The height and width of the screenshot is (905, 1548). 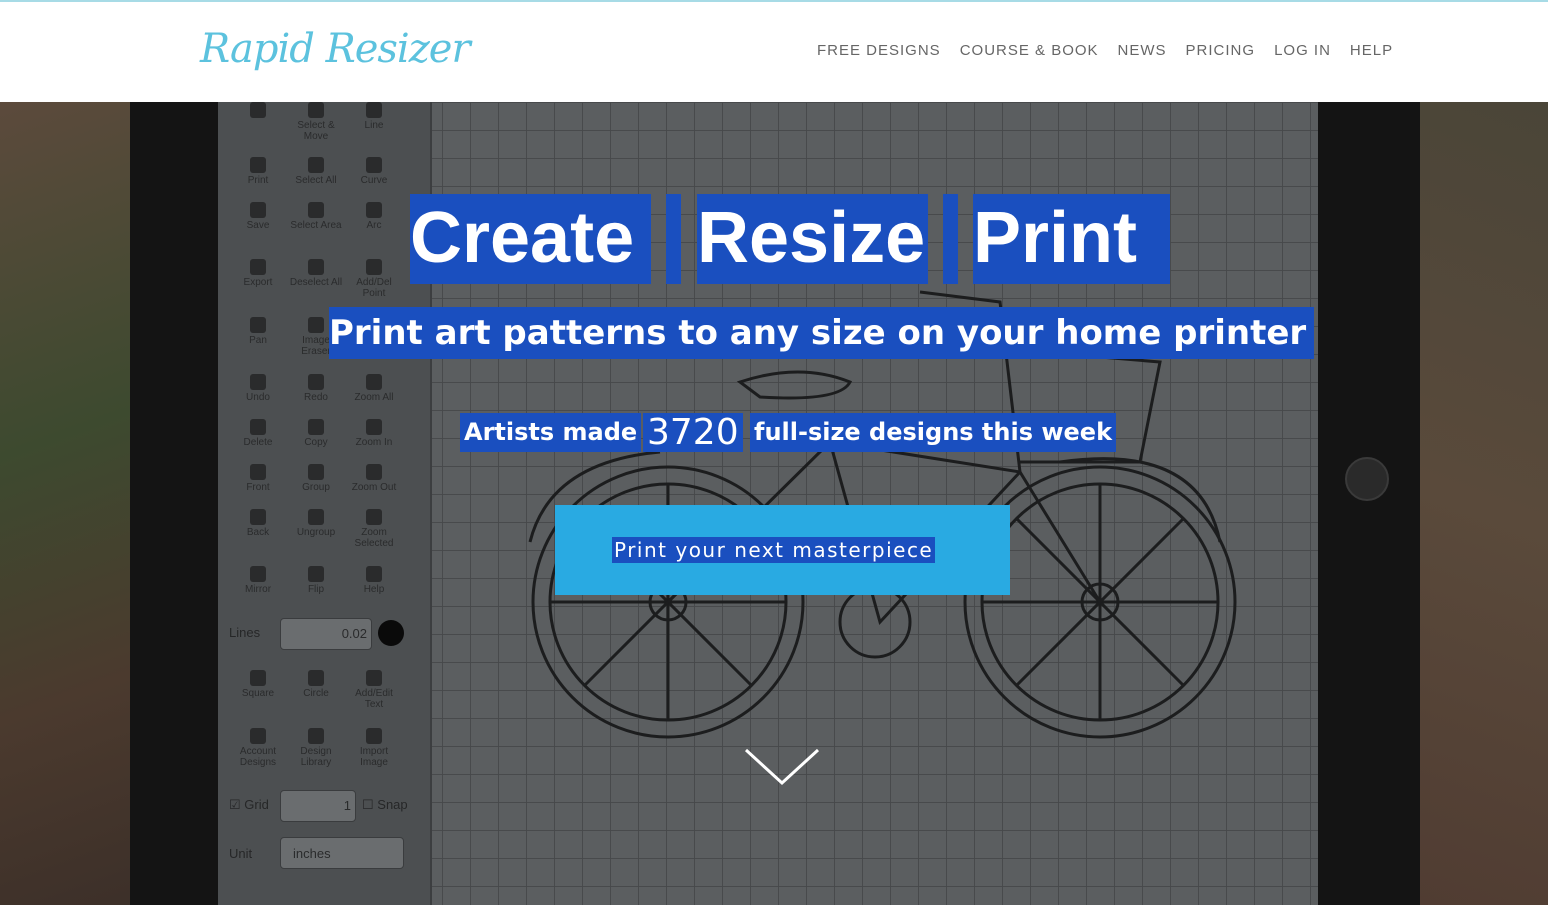 What do you see at coordinates (316, 523) in the screenshot?
I see `bg-tool: Ungroup` at bounding box center [316, 523].